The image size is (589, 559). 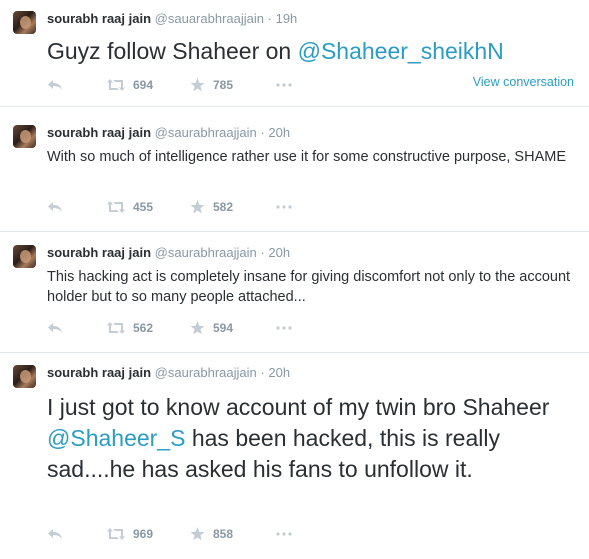 What do you see at coordinates (223, 207) in the screenshot?
I see `favorite-count: 582` at bounding box center [223, 207].